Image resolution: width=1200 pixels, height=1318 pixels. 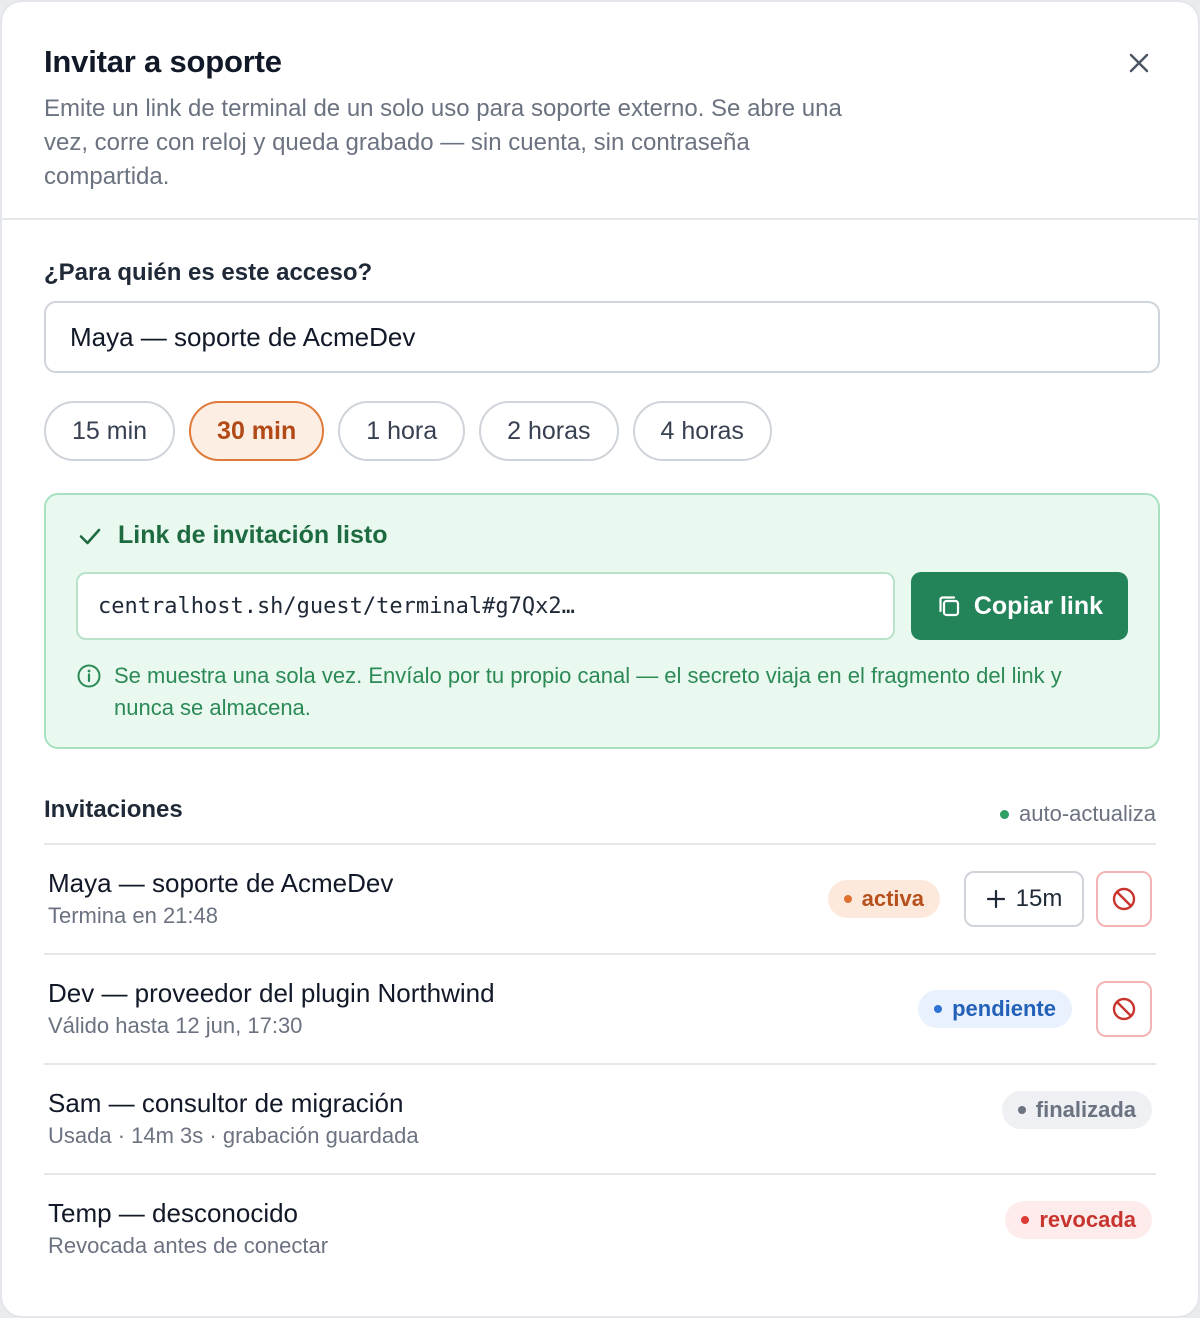 What do you see at coordinates (892, 898) in the screenshot?
I see `status-label: activa` at bounding box center [892, 898].